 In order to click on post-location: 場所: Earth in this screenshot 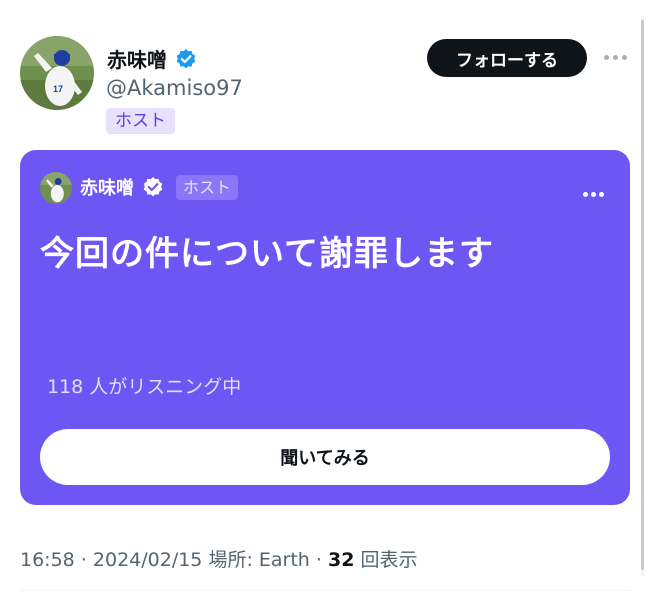, I will do `click(256, 560)`.